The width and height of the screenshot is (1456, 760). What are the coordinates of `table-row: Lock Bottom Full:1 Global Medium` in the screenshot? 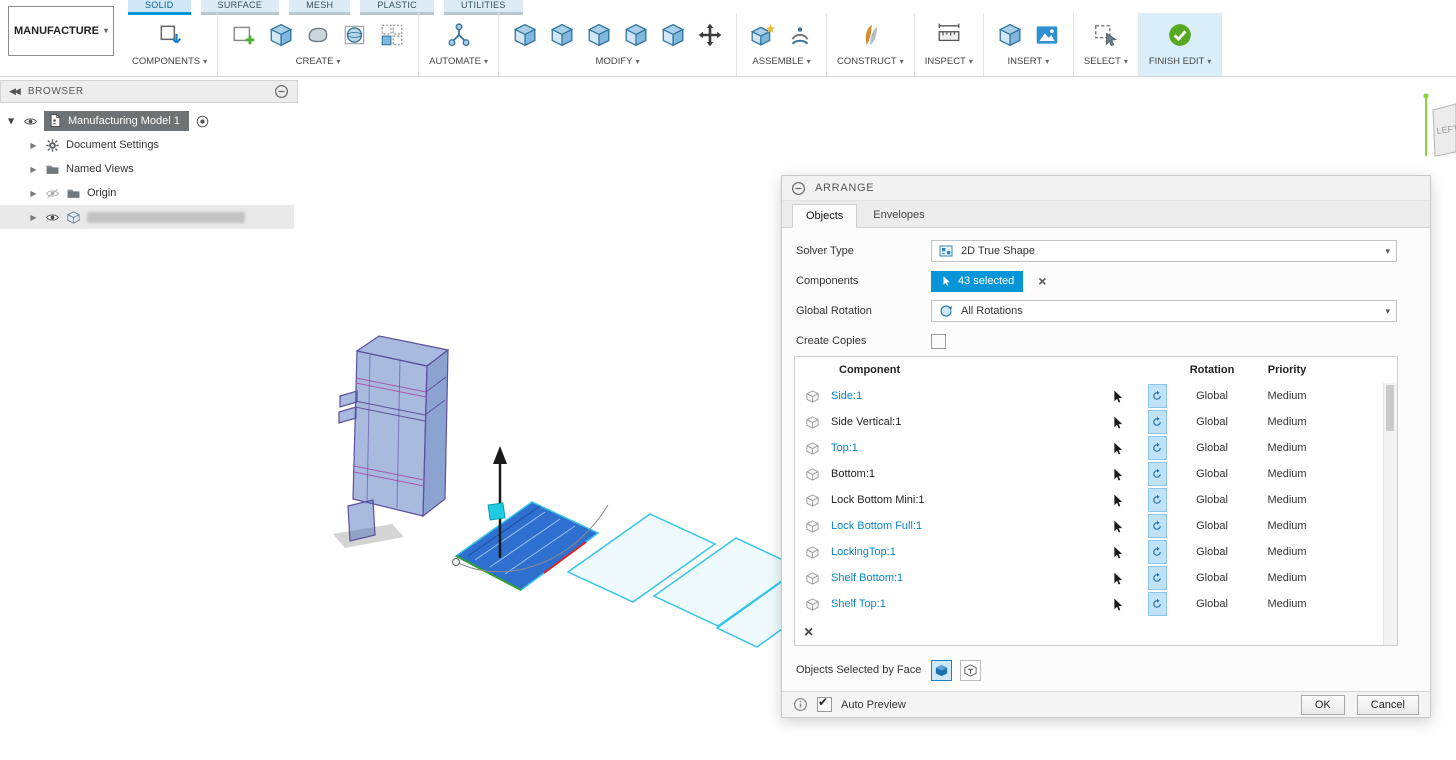 It's located at (1096, 526).